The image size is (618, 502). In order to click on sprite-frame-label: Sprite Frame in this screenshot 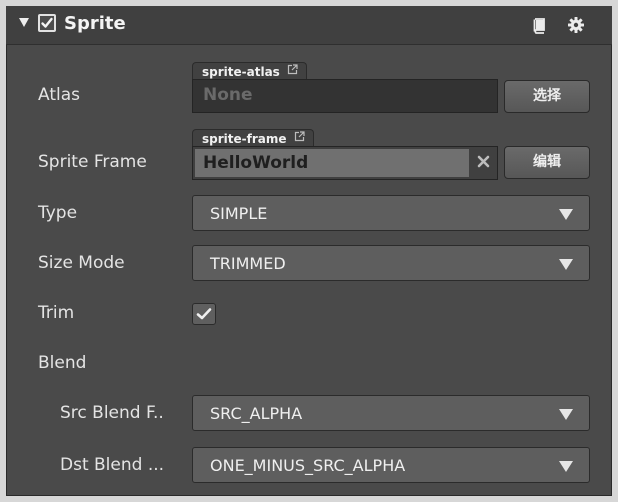, I will do `click(92, 162)`.